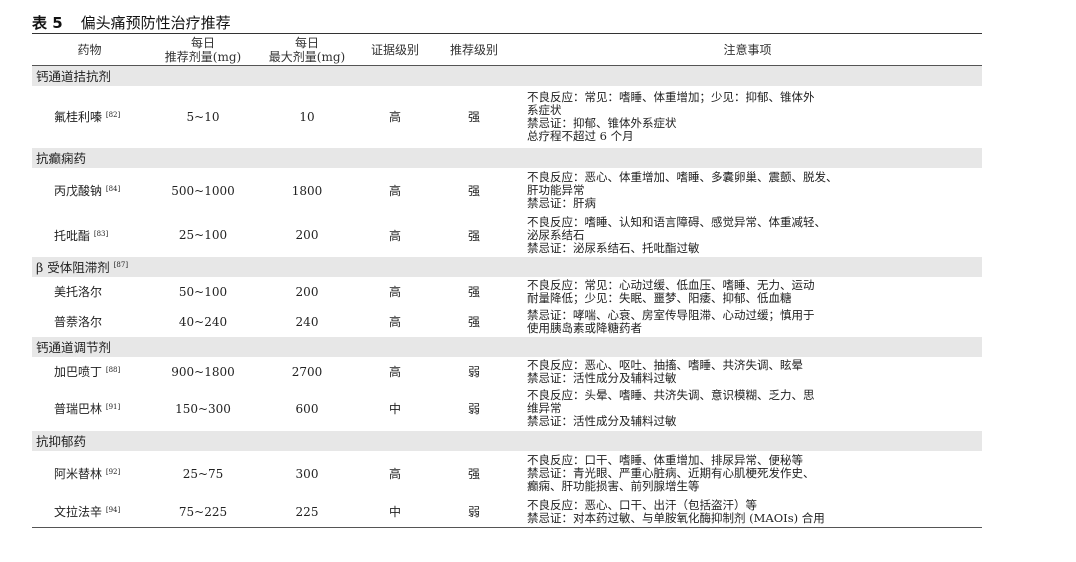  What do you see at coordinates (203, 116) in the screenshot?
I see `recommended-dose: 5~10` at bounding box center [203, 116].